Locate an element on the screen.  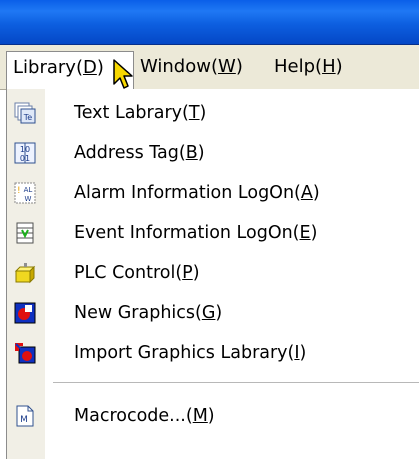
menu-library-close: ) is located at coordinates (100, 67).